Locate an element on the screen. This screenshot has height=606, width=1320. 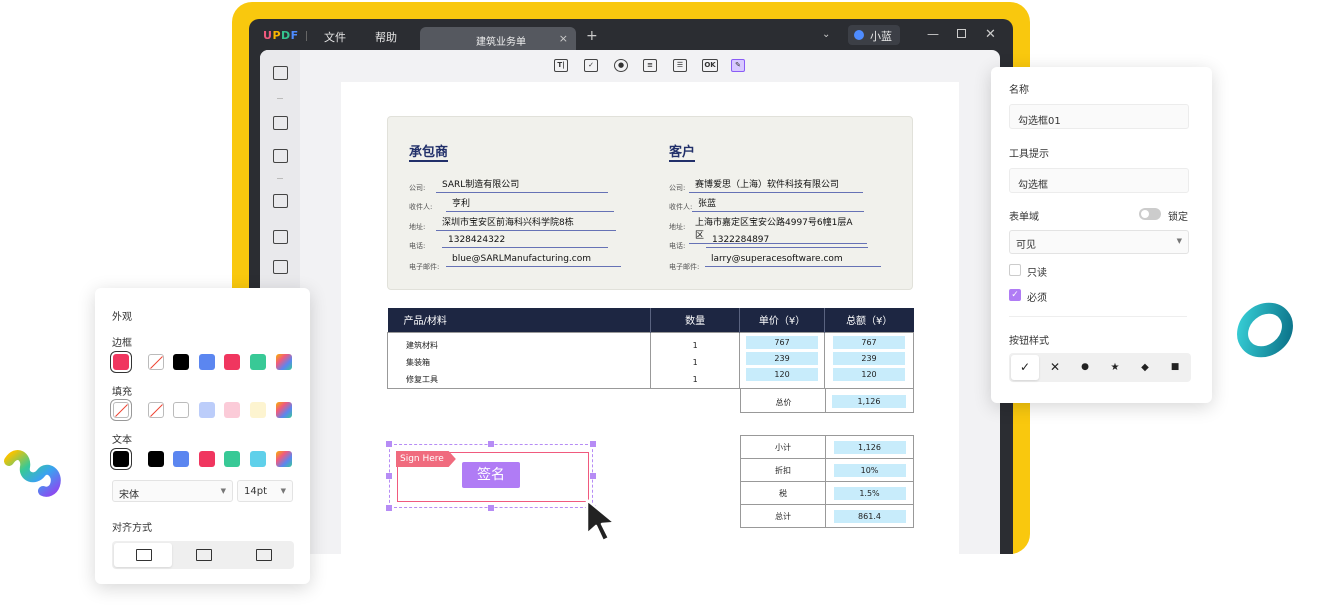
list-box-icon: ☰ is located at coordinates (680, 65).